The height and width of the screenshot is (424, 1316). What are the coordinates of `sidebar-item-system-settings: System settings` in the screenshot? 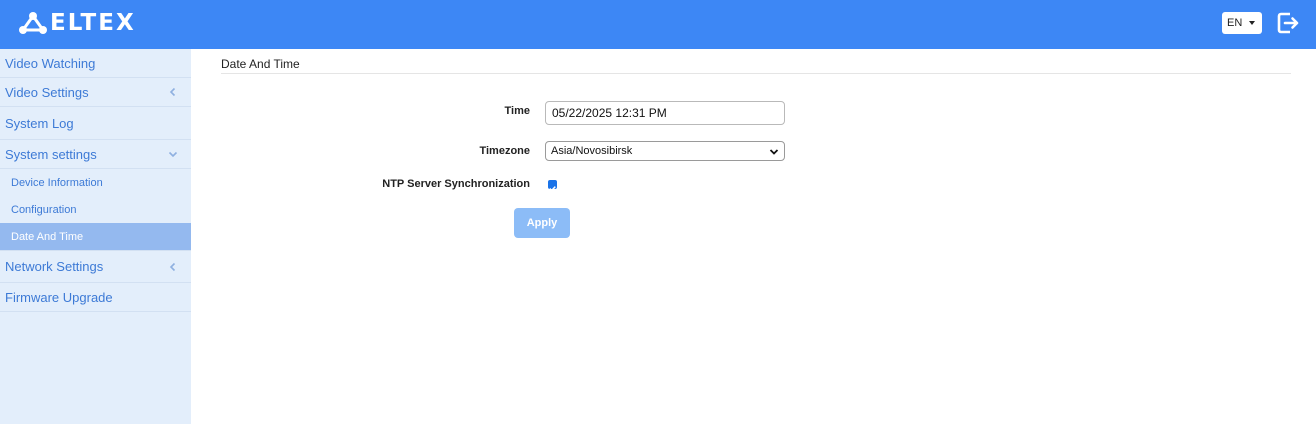 It's located at (95, 154).